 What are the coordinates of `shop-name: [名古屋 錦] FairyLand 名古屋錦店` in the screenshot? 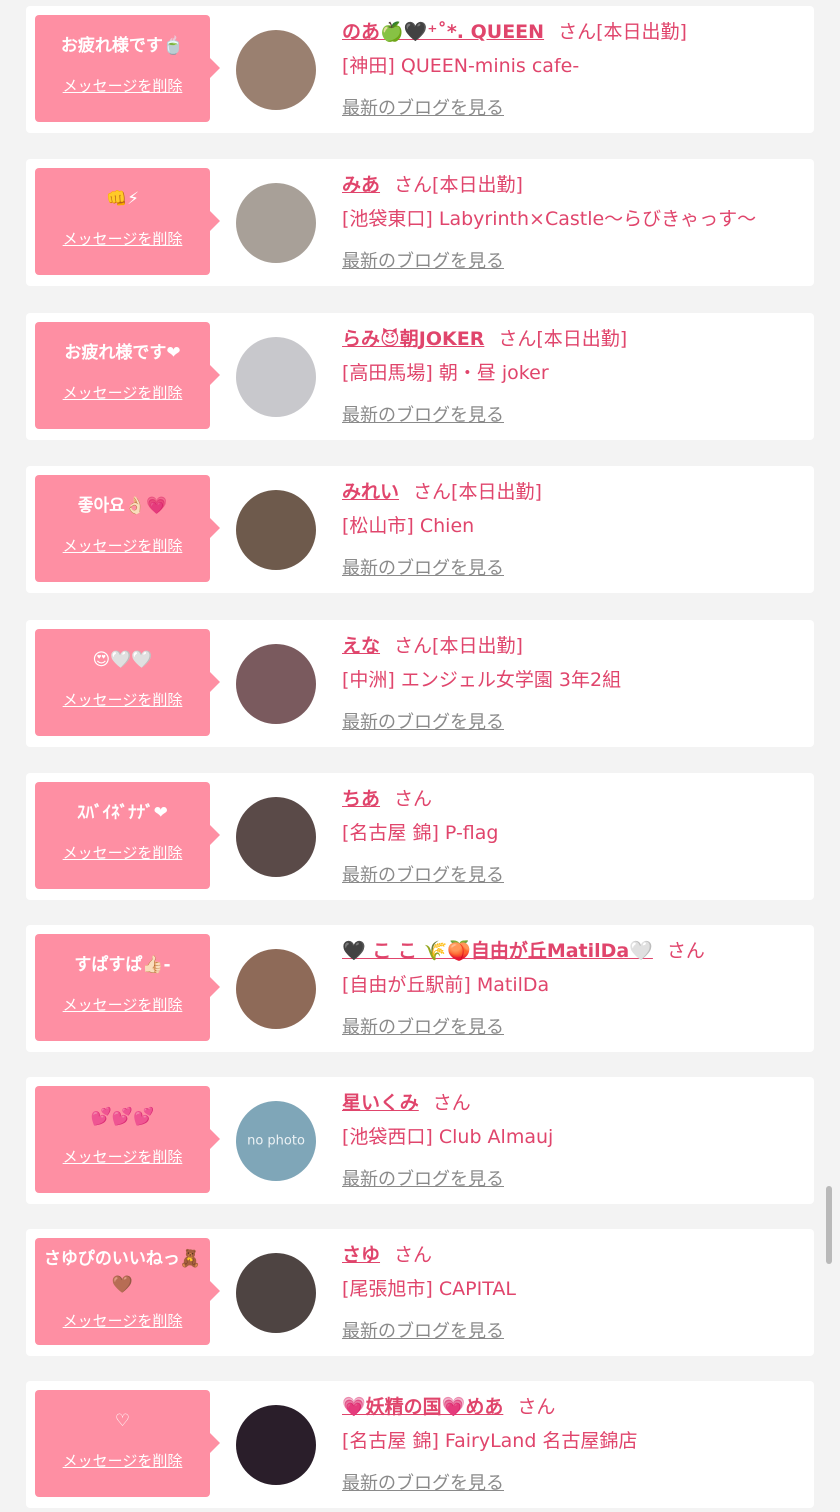 It's located at (490, 1441).